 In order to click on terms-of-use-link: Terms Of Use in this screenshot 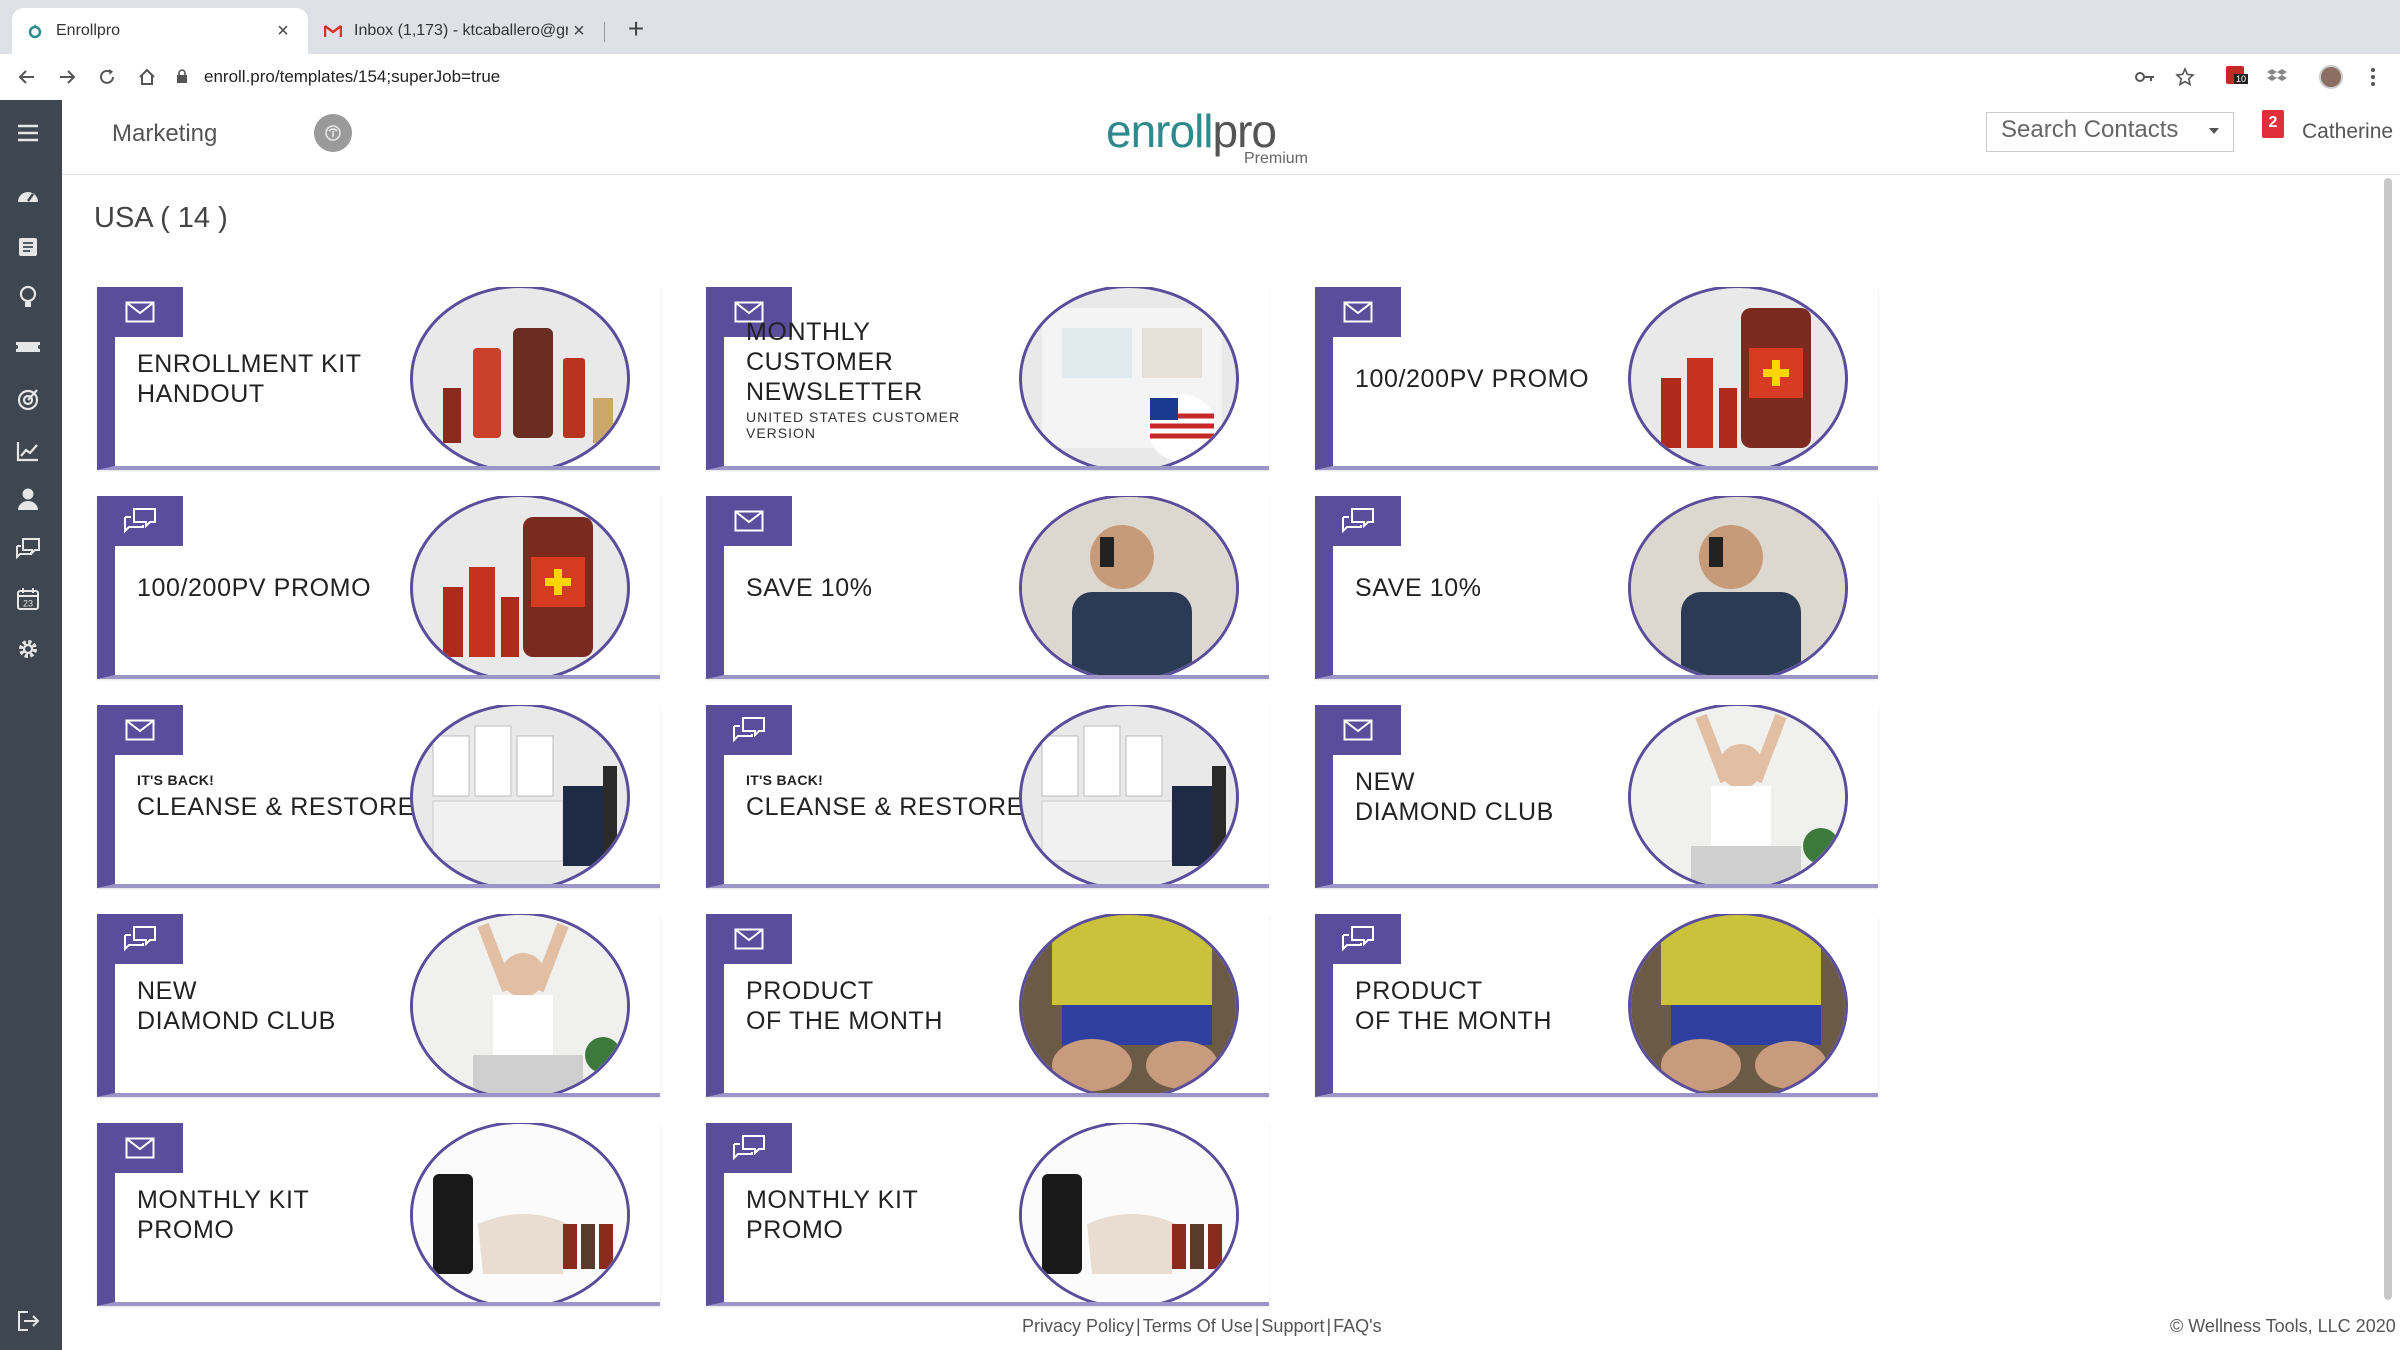, I will do `click(1198, 1326)`.